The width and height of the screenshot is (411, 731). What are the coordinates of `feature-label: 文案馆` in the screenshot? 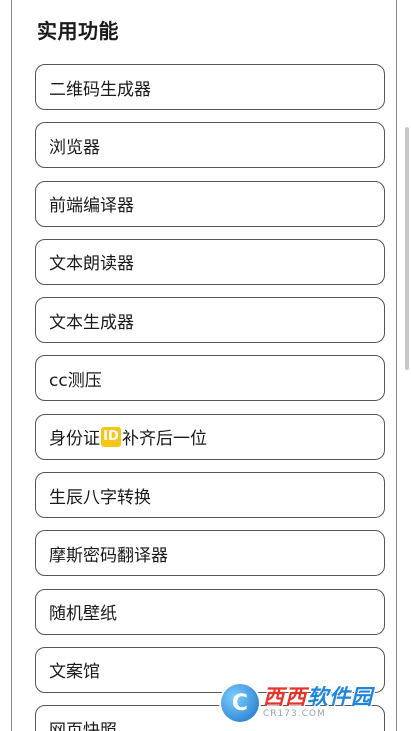 It's located at (74, 672).